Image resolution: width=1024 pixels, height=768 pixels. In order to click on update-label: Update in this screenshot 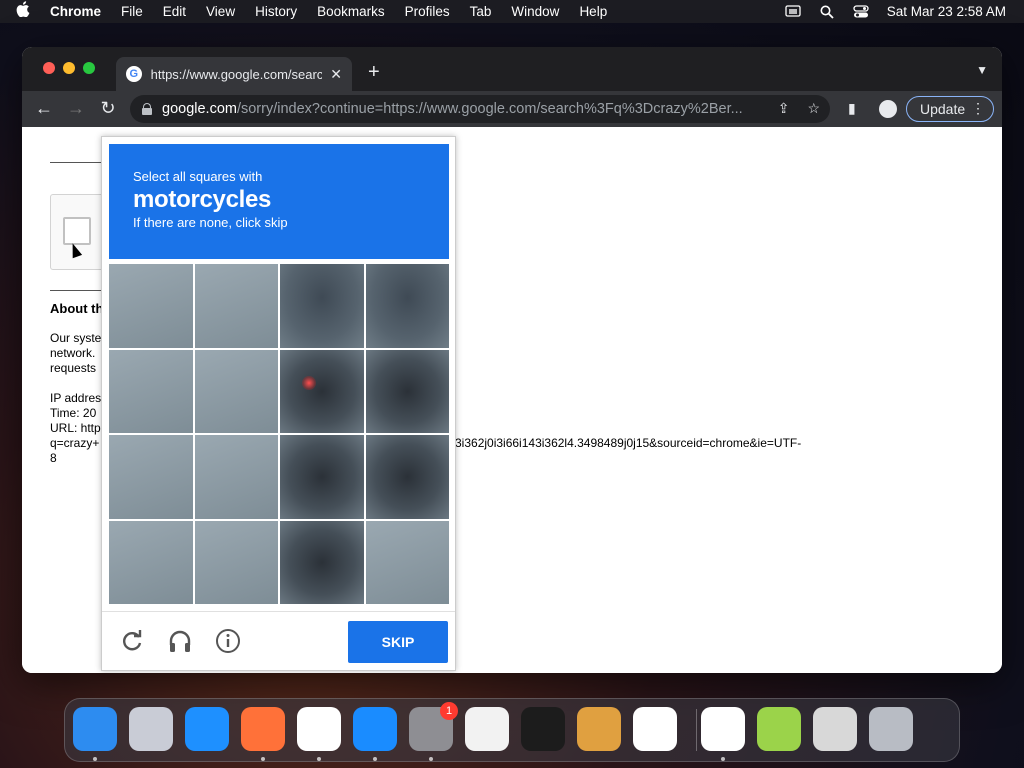, I will do `click(943, 109)`.